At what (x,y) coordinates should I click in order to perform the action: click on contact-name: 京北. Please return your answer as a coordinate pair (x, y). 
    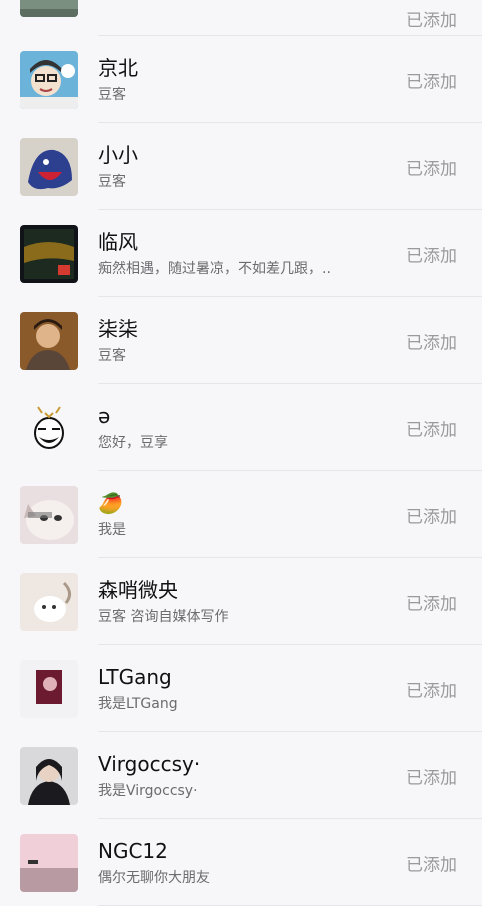
    Looking at the image, I should click on (118, 67).